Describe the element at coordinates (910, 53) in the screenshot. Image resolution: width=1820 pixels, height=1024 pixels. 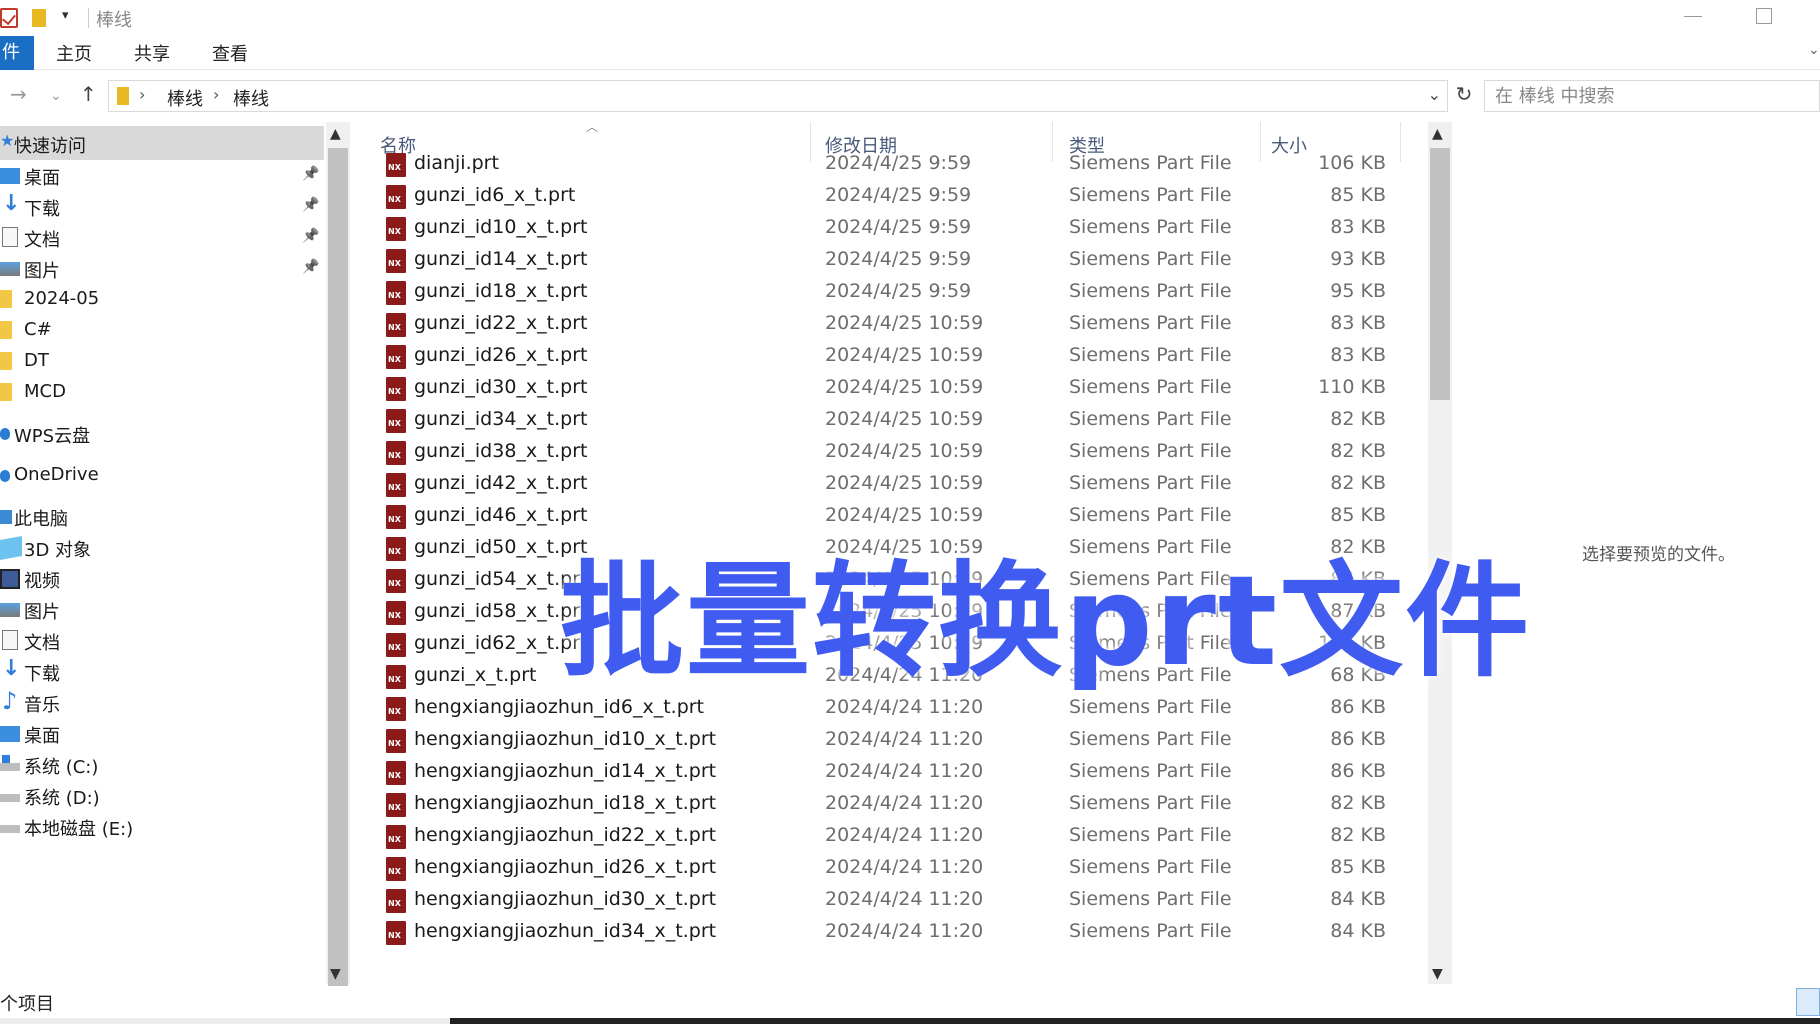
I see `ribbon-tabs: 件 主页 共享 查看 ⌄` at that location.